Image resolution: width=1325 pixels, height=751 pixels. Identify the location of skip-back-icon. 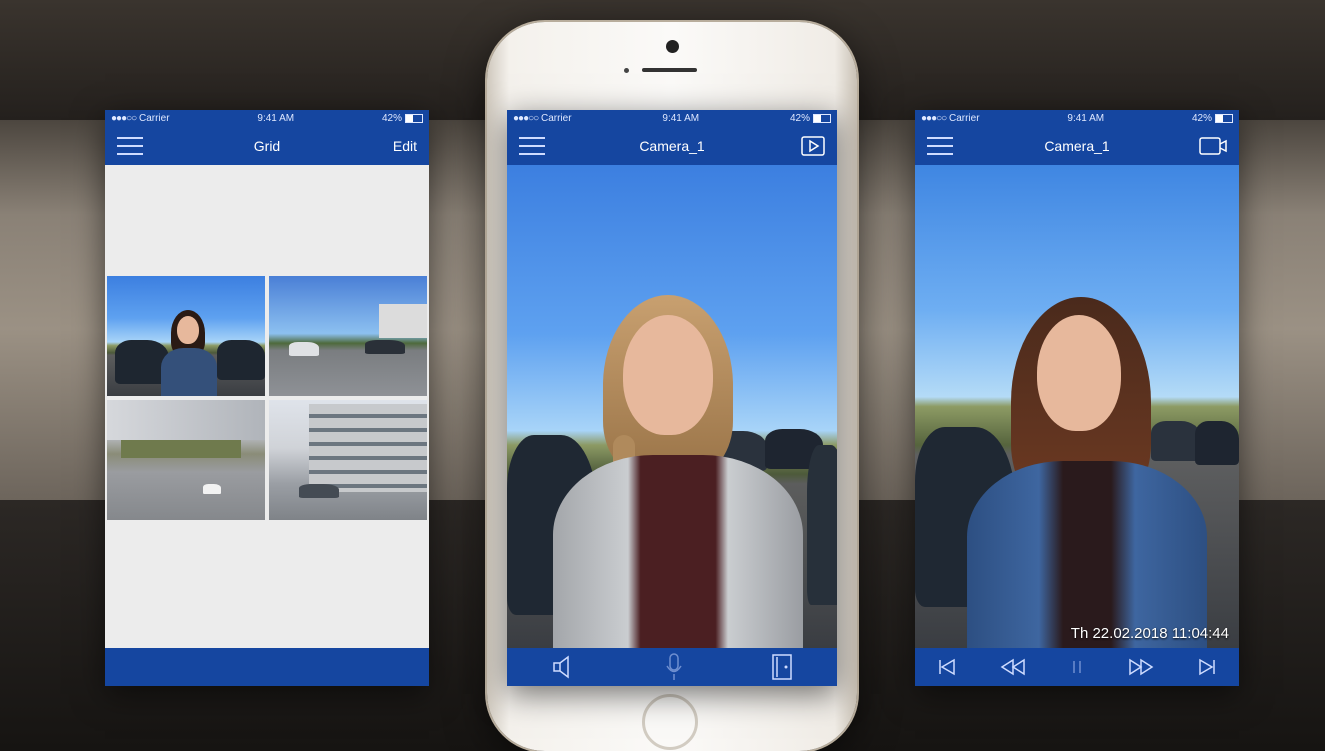
(947, 667).